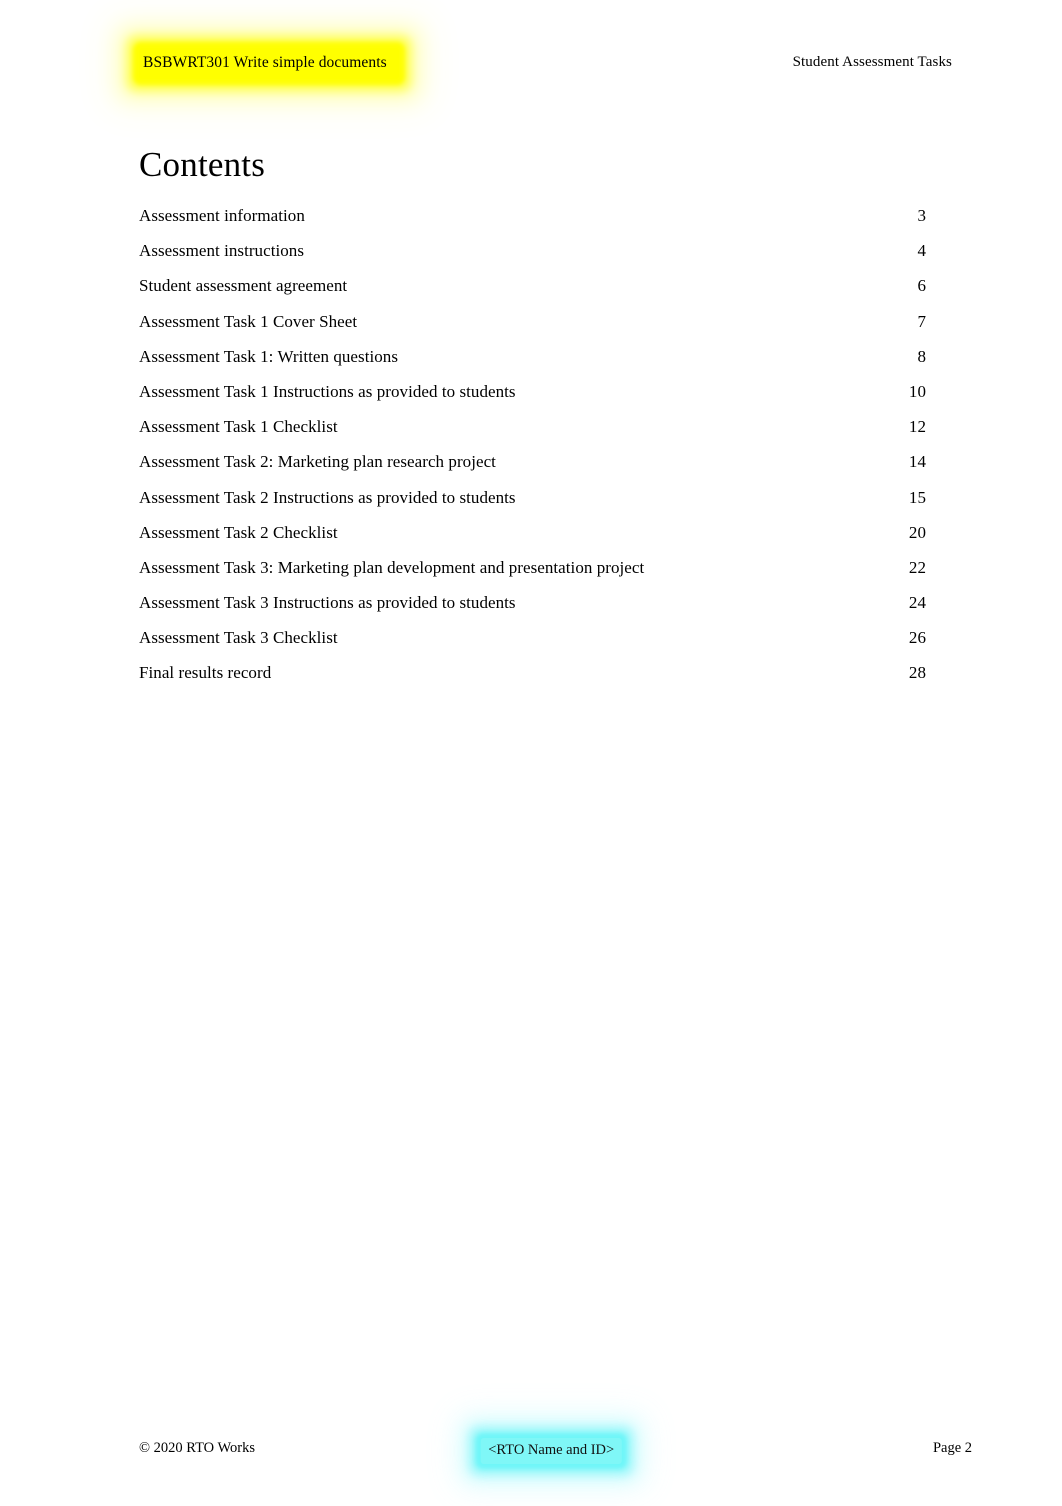 This screenshot has height=1506, width=1062. I want to click on toc-entry: Assessment Task 3 Checklist 26, so click(532, 644).